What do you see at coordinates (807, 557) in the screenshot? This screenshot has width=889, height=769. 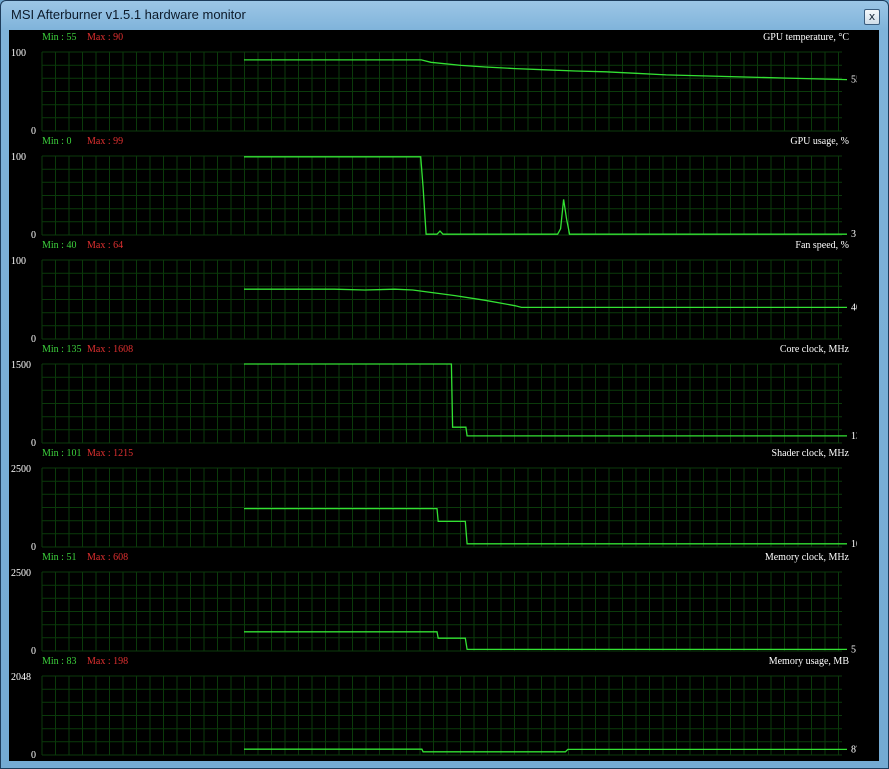 I see `graph-title: Memory clock, MHz` at bounding box center [807, 557].